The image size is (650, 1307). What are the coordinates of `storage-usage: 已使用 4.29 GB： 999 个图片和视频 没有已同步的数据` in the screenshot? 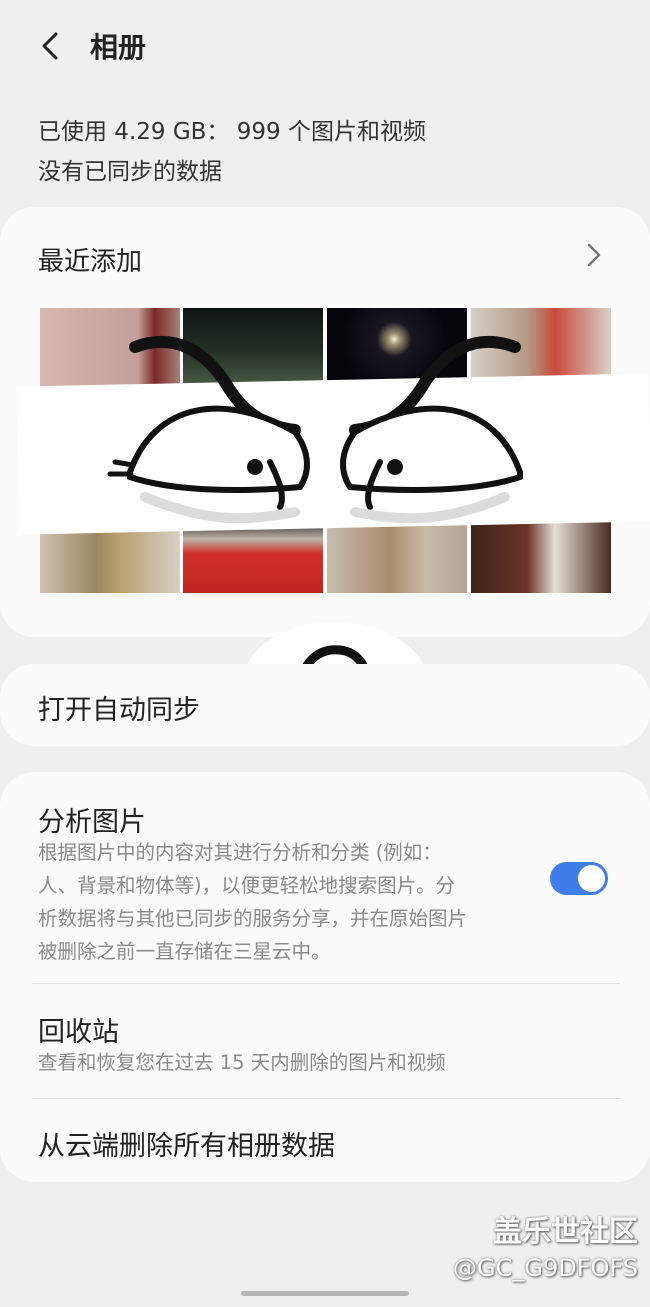 It's located at (232, 152).